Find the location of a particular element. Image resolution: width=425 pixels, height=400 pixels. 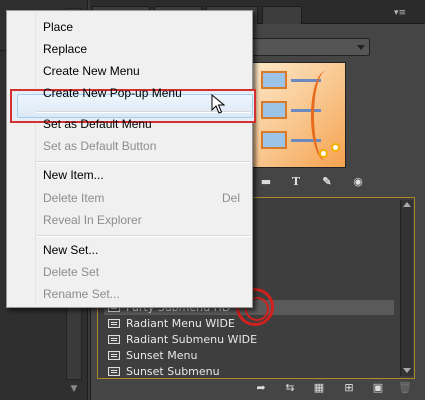

menu-preview-thumbnail is located at coordinates (299, 115).